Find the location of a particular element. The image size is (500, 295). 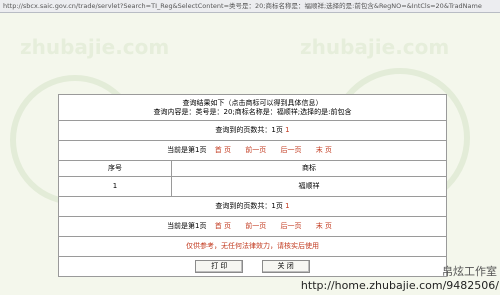

total-pages-label-bottom: 查询到的页数共：1页 is located at coordinates (249, 206).